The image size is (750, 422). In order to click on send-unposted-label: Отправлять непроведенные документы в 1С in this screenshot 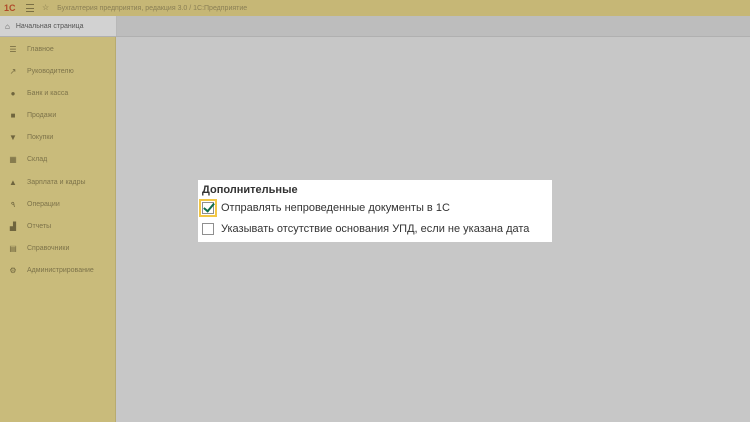, I will do `click(335, 208)`.